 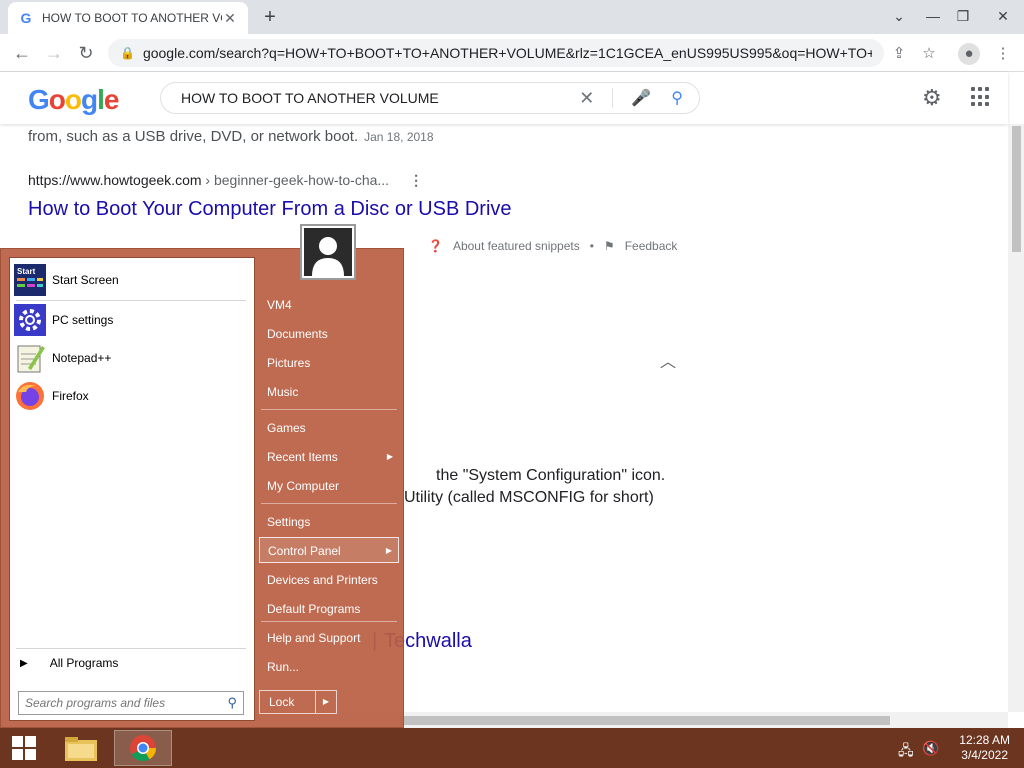 I want to click on taskbar-chrome, so click(x=143, y=748).